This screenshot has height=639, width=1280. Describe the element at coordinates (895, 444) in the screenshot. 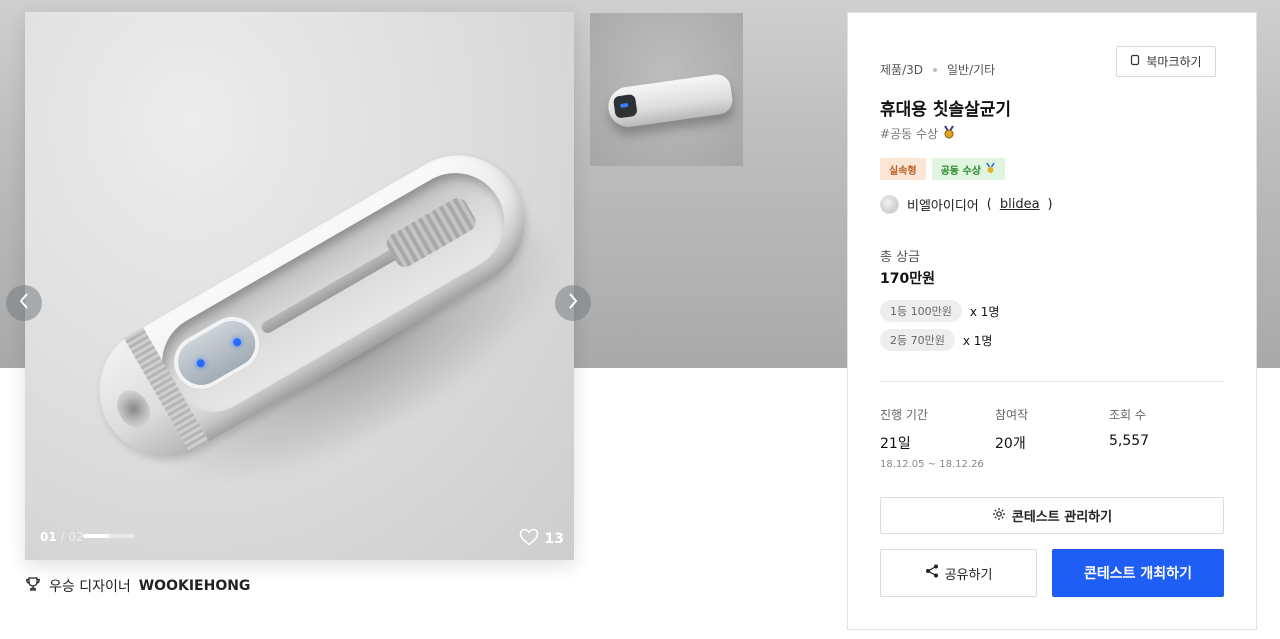

I see `stat-period-value: 21일` at that location.